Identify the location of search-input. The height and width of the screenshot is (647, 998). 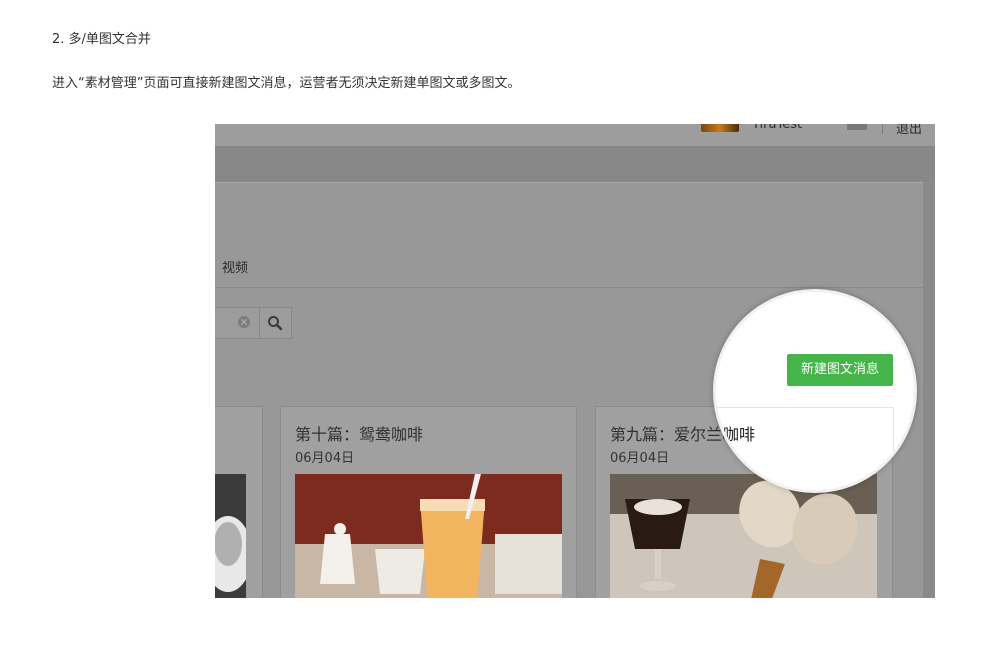
(237, 323).